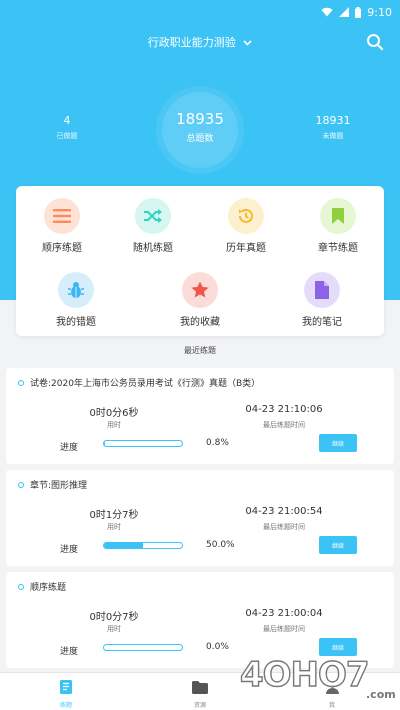 Image resolution: width=400 pixels, height=710 pixels. Describe the element at coordinates (284, 511) in the screenshot. I see `card-last-value: 04-23 21:00:54` at that location.